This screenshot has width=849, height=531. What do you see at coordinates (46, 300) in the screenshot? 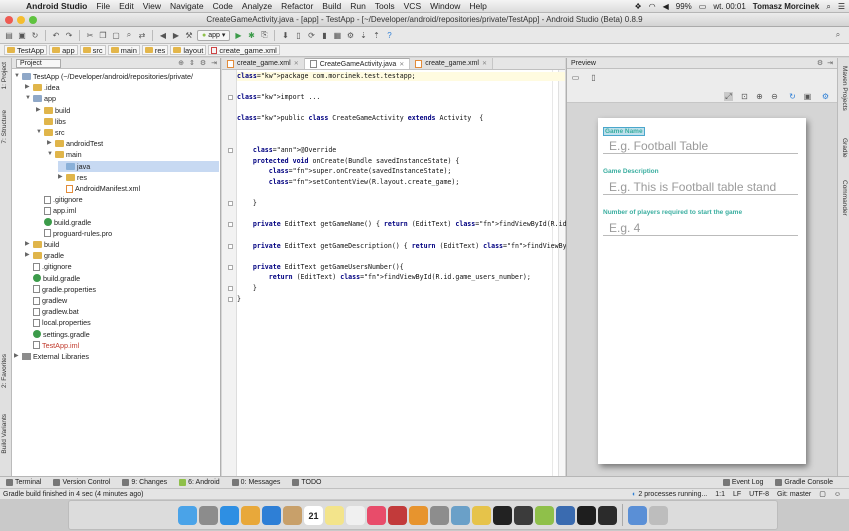
I see `tree-node: gradlew` at bounding box center [46, 300].